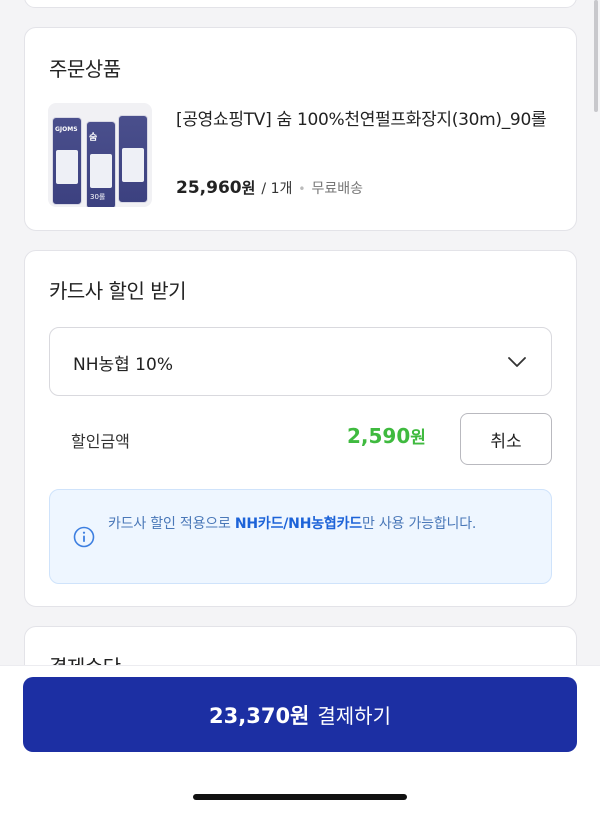 Image resolution: width=600 pixels, height=813 pixels. I want to click on discount-amount-unit: 원, so click(418, 438).